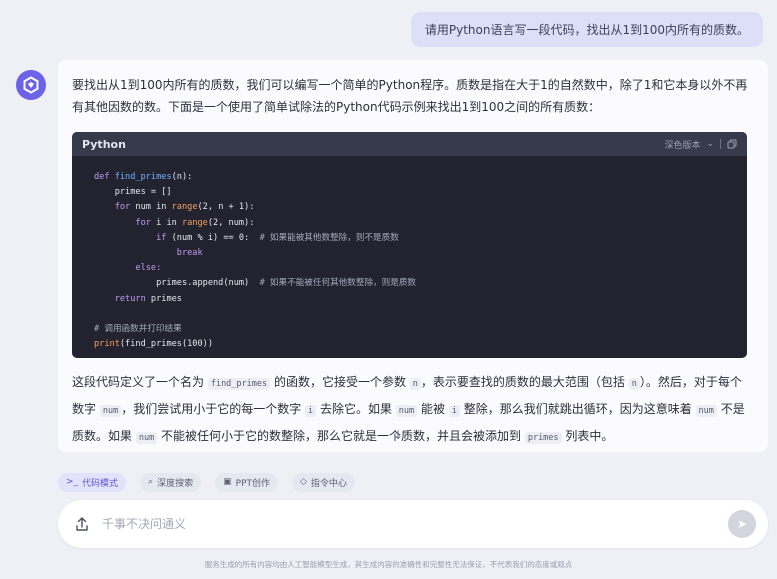  What do you see at coordinates (138, 329) in the screenshot?
I see `code-line: # 调用函数并打印结果` at bounding box center [138, 329].